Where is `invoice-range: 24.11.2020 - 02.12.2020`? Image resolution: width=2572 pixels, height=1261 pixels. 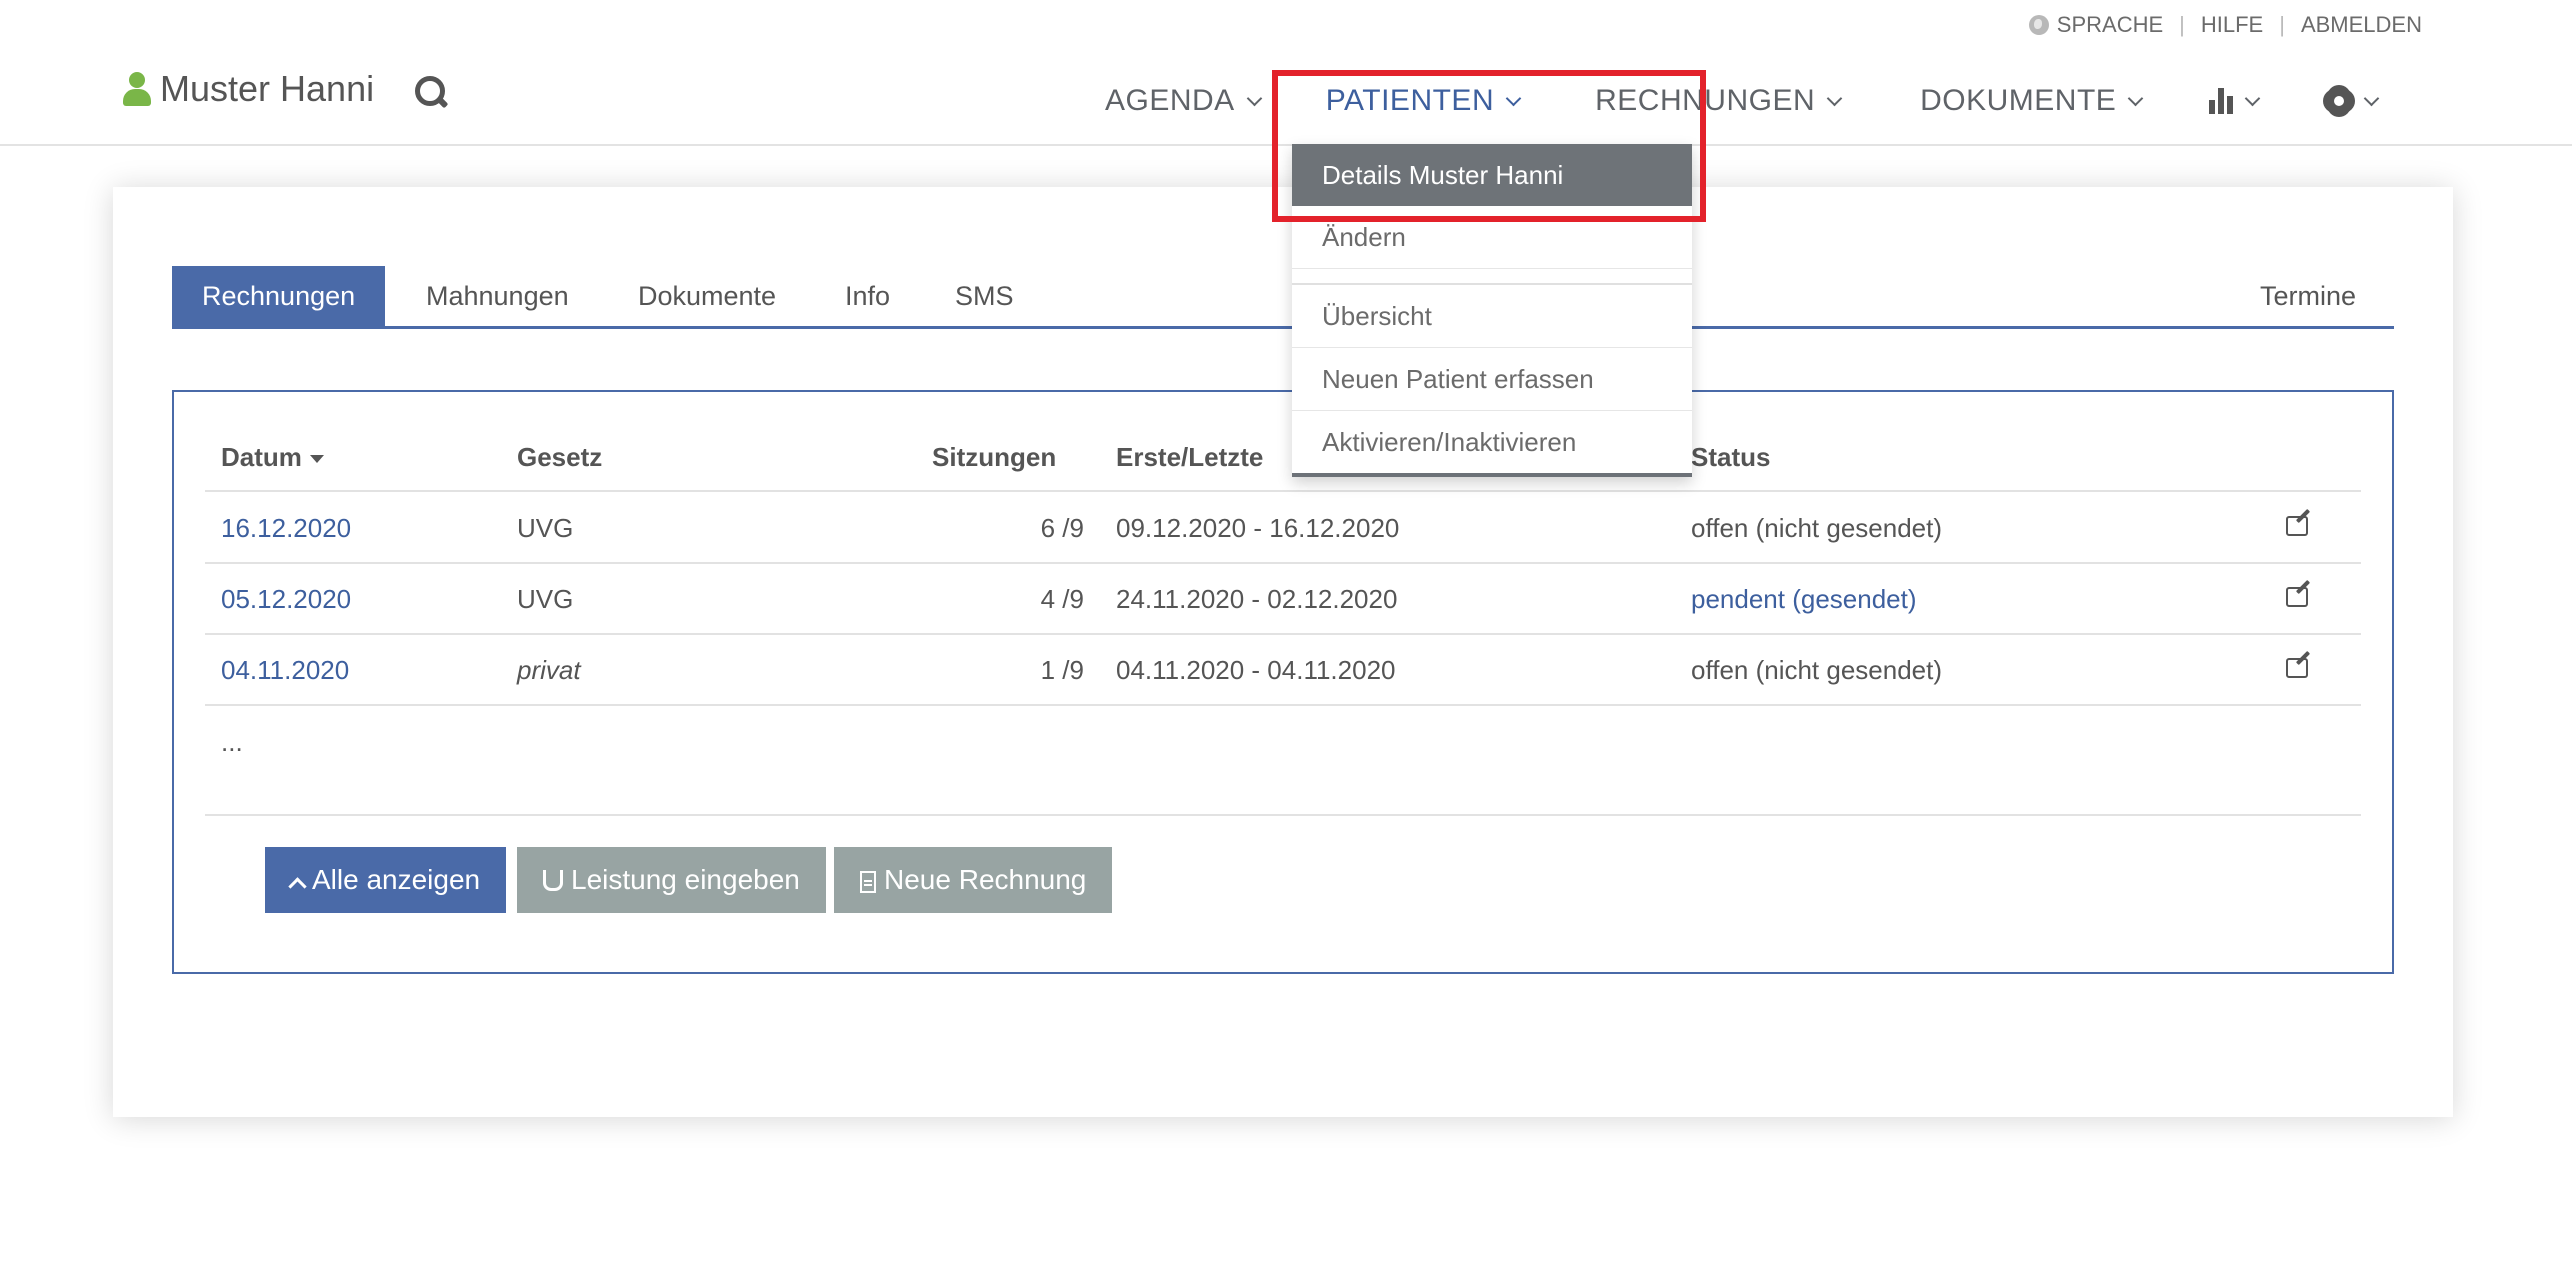 invoice-range: 24.11.2020 - 02.12.2020 is located at coordinates (1257, 599).